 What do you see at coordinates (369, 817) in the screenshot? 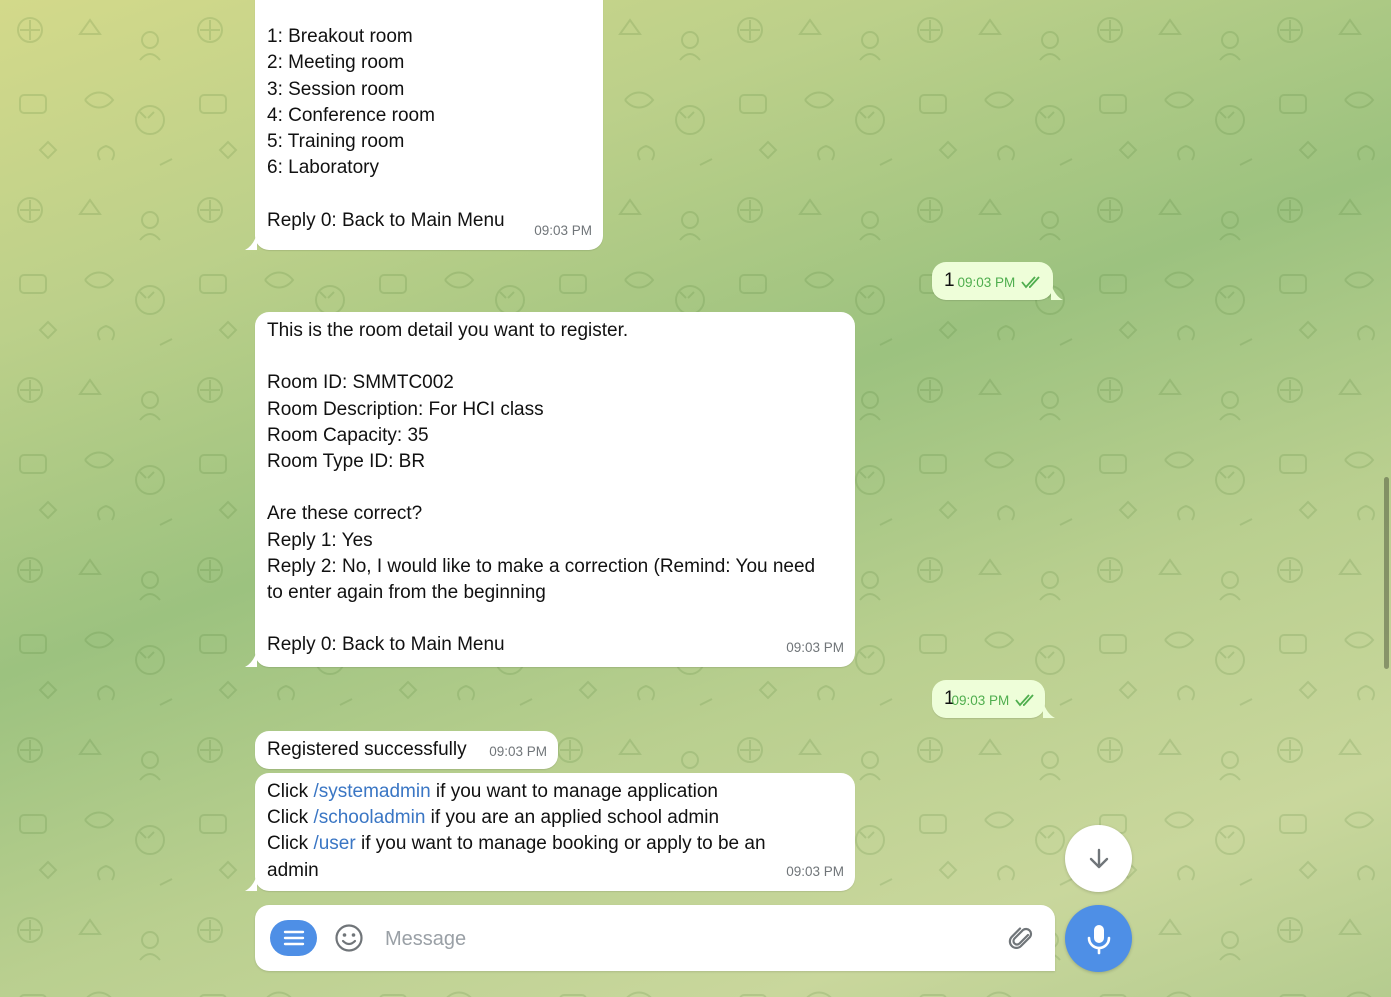
I see `command-link-schooladmin: /schooladmin` at bounding box center [369, 817].